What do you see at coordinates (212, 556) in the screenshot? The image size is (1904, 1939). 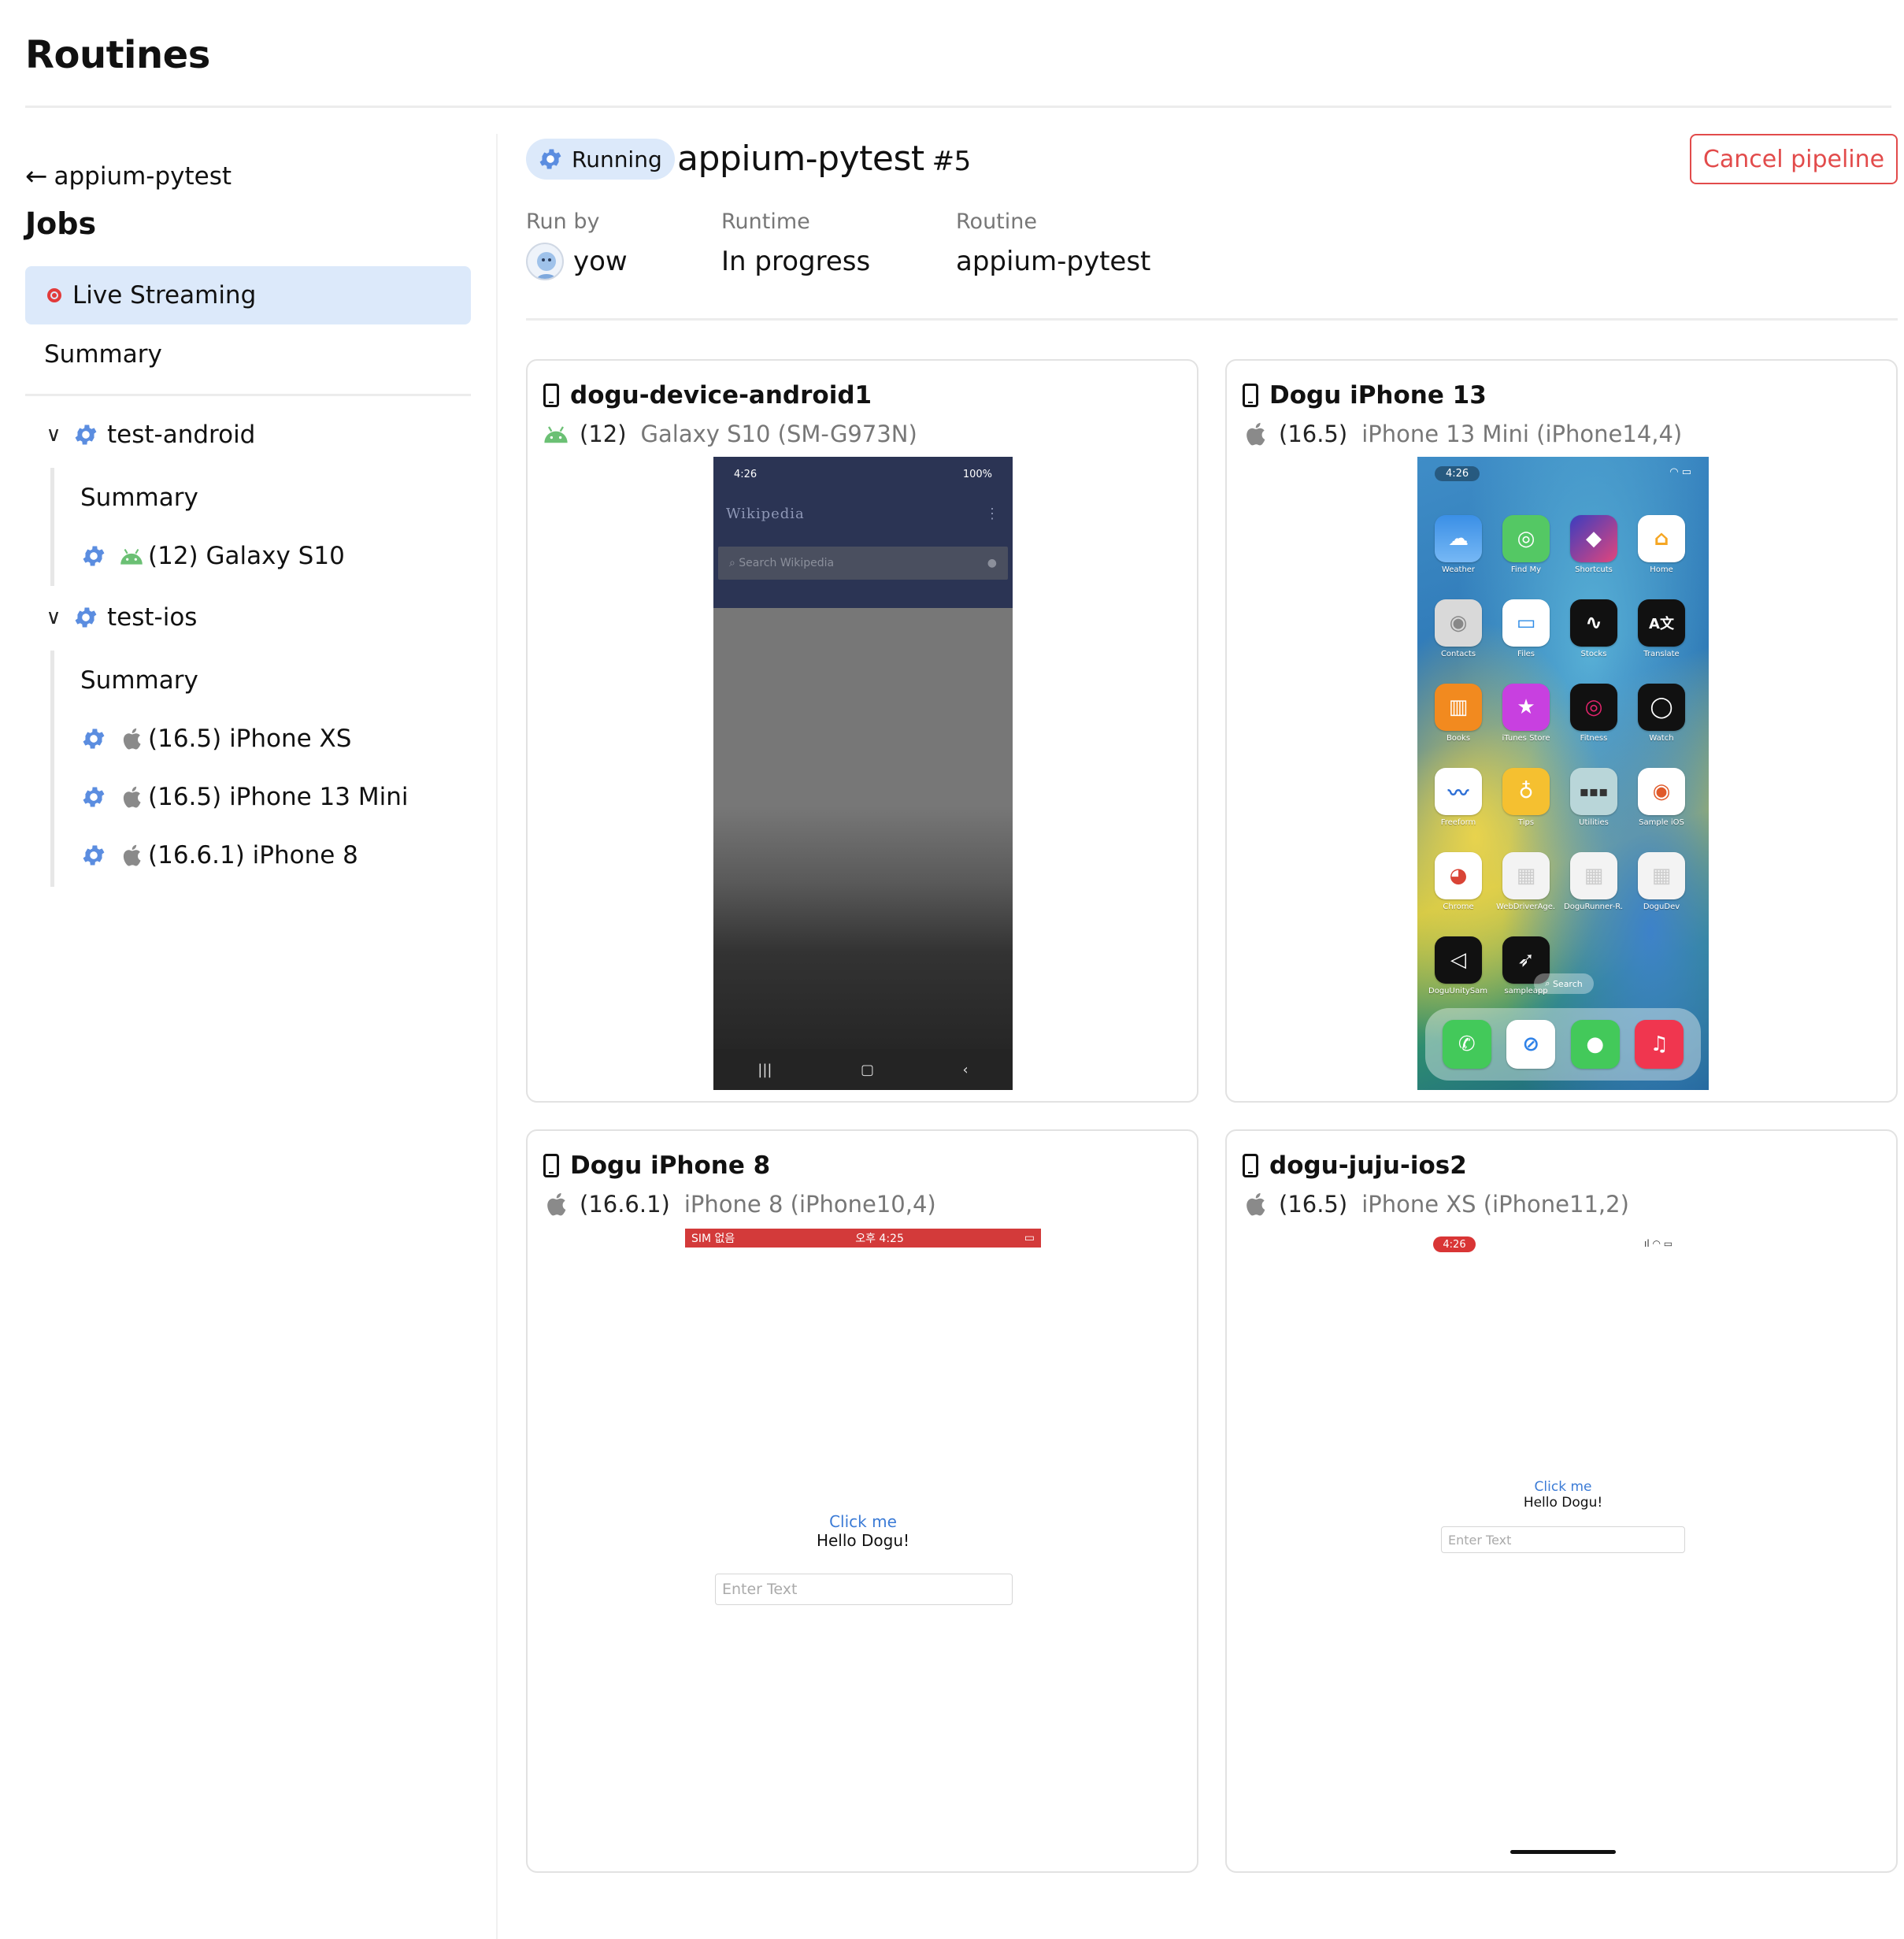 I see `job-device-galaxy-s10: (12) Galaxy S10` at bounding box center [212, 556].